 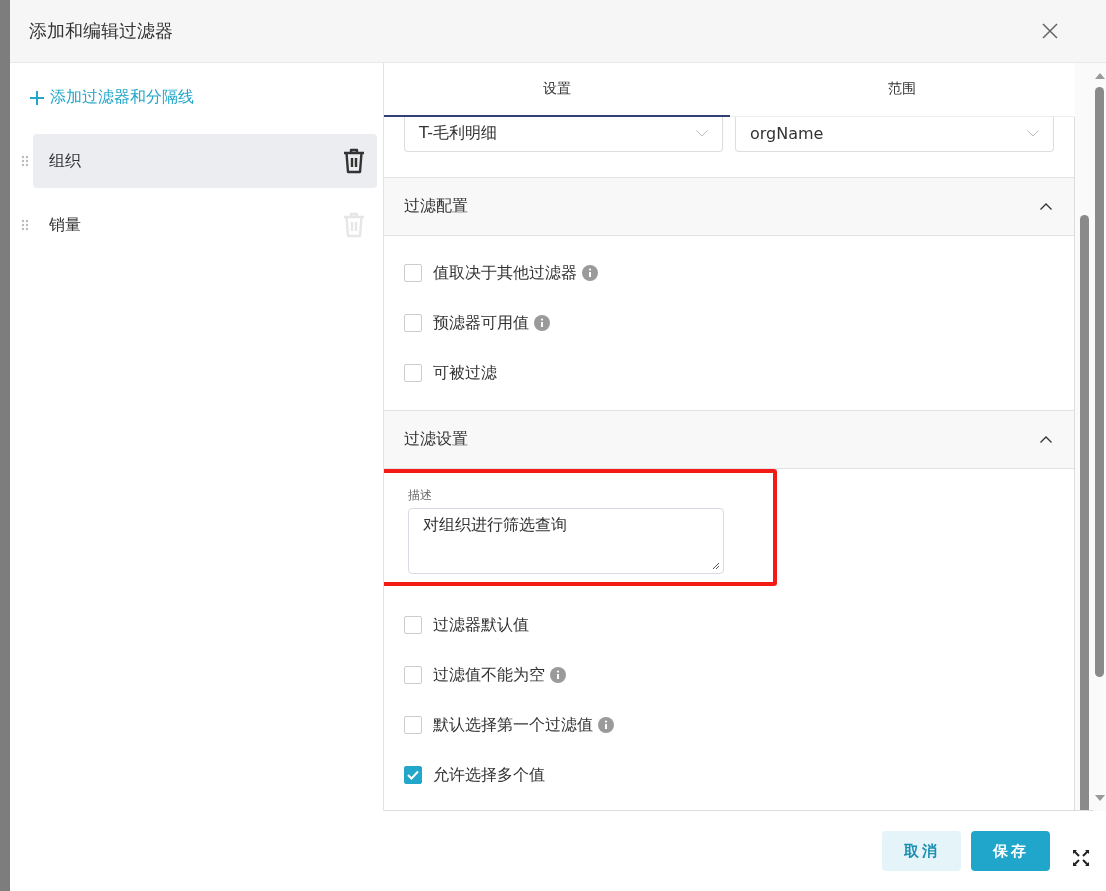 What do you see at coordinates (489, 775) in the screenshot?
I see `checkbox-label: 允许选择多个值` at bounding box center [489, 775].